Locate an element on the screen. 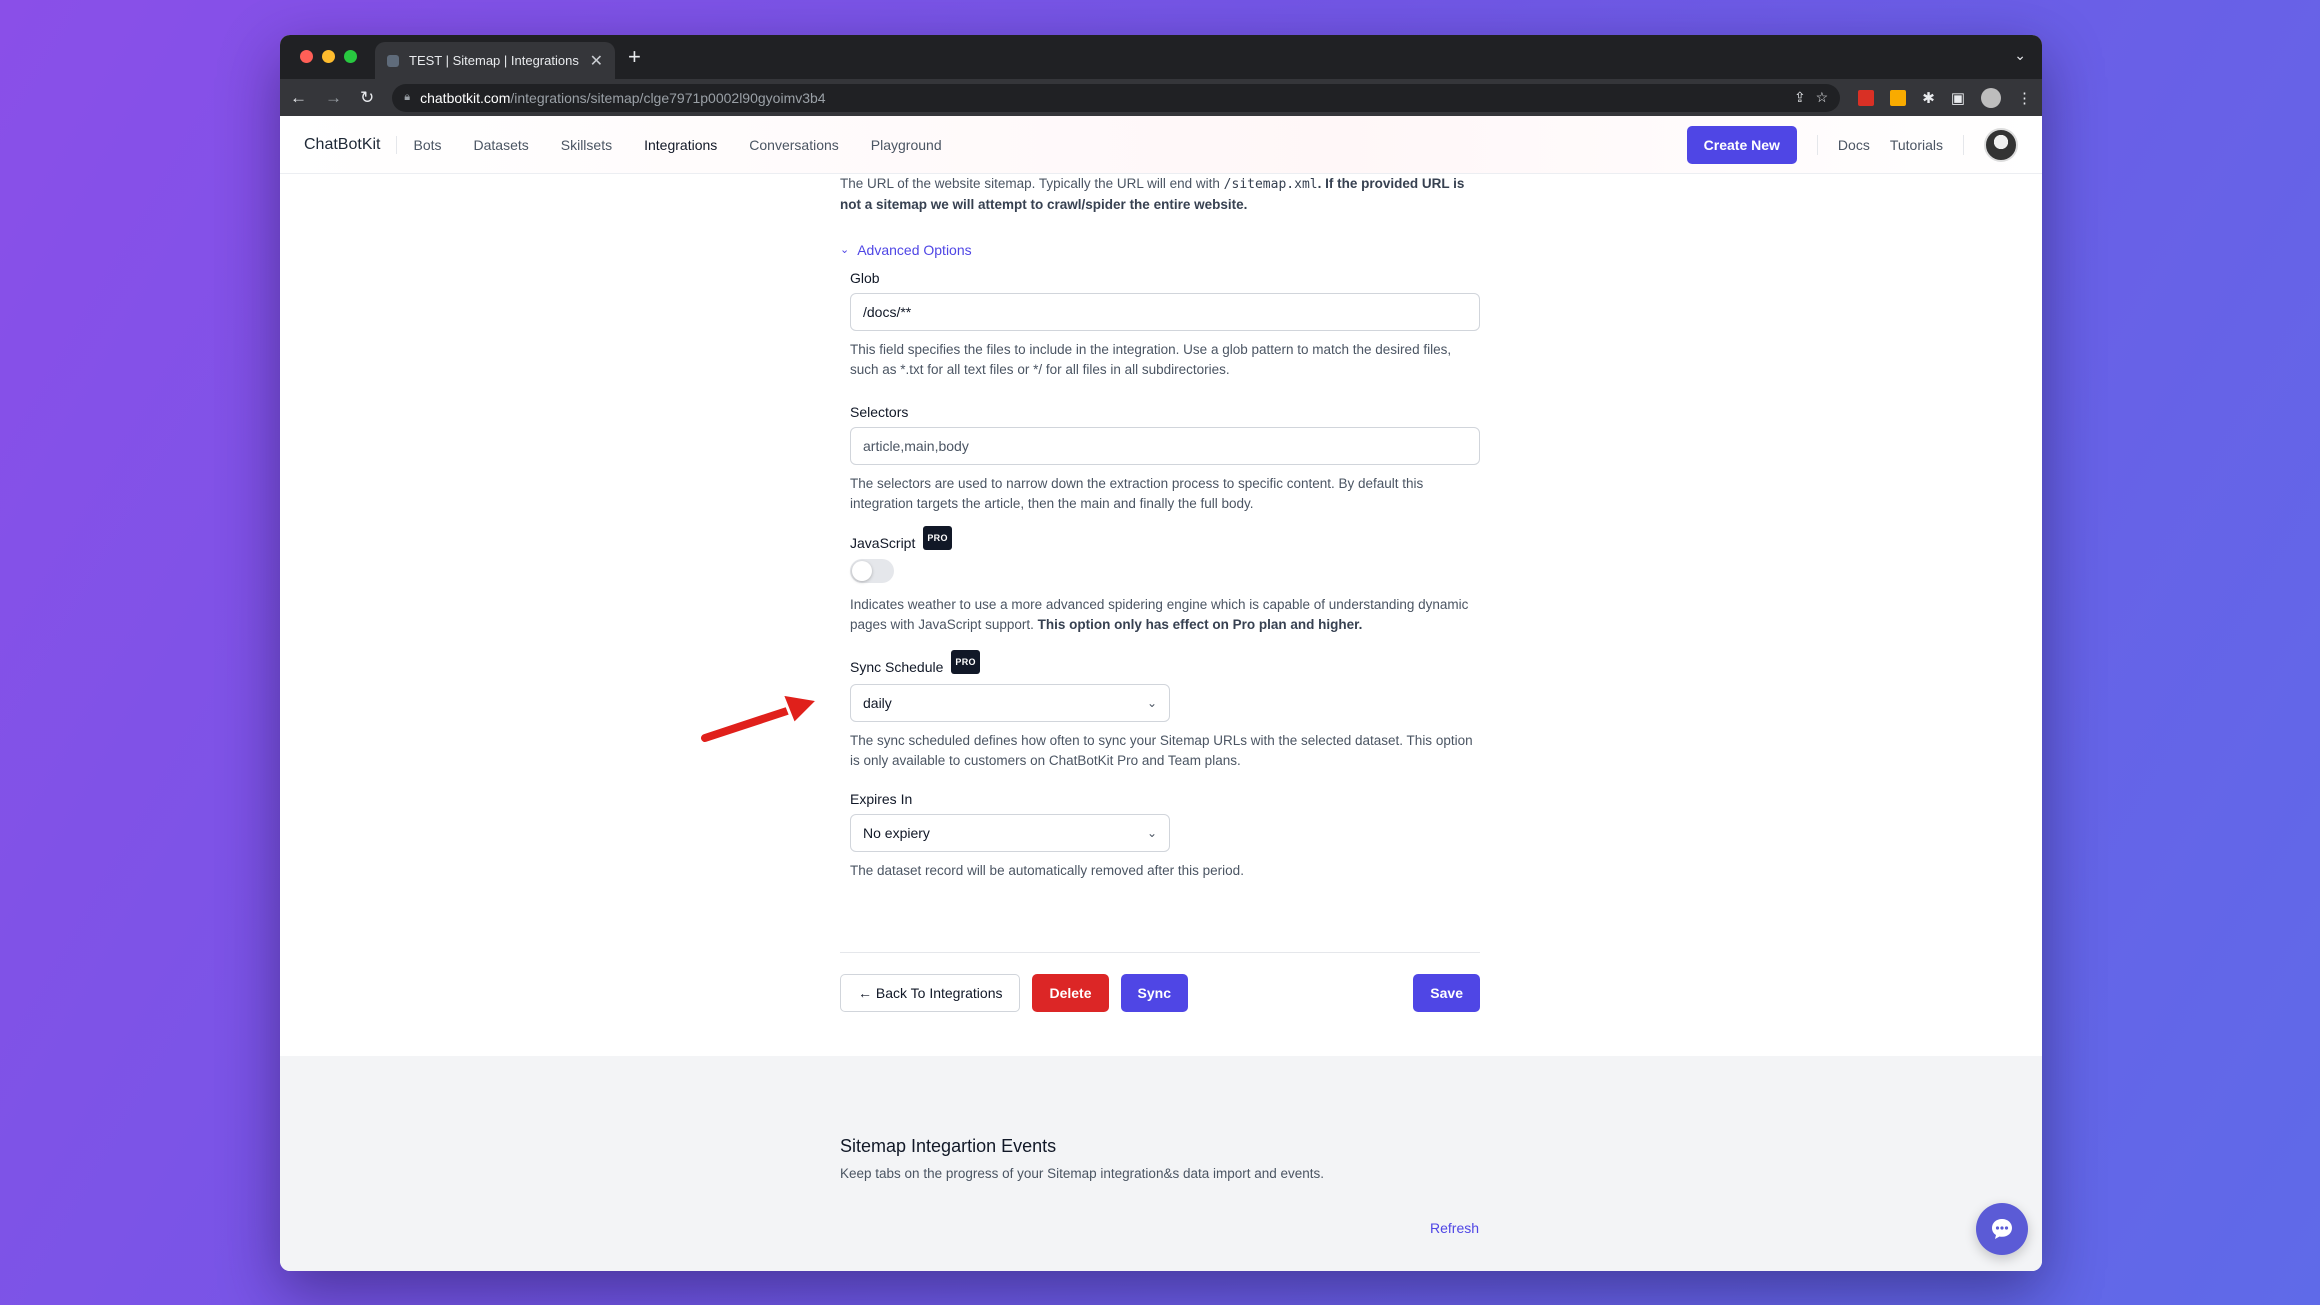 The image size is (2320, 1305). expires-in-select: No expiery ⌄ is located at coordinates (1010, 833).